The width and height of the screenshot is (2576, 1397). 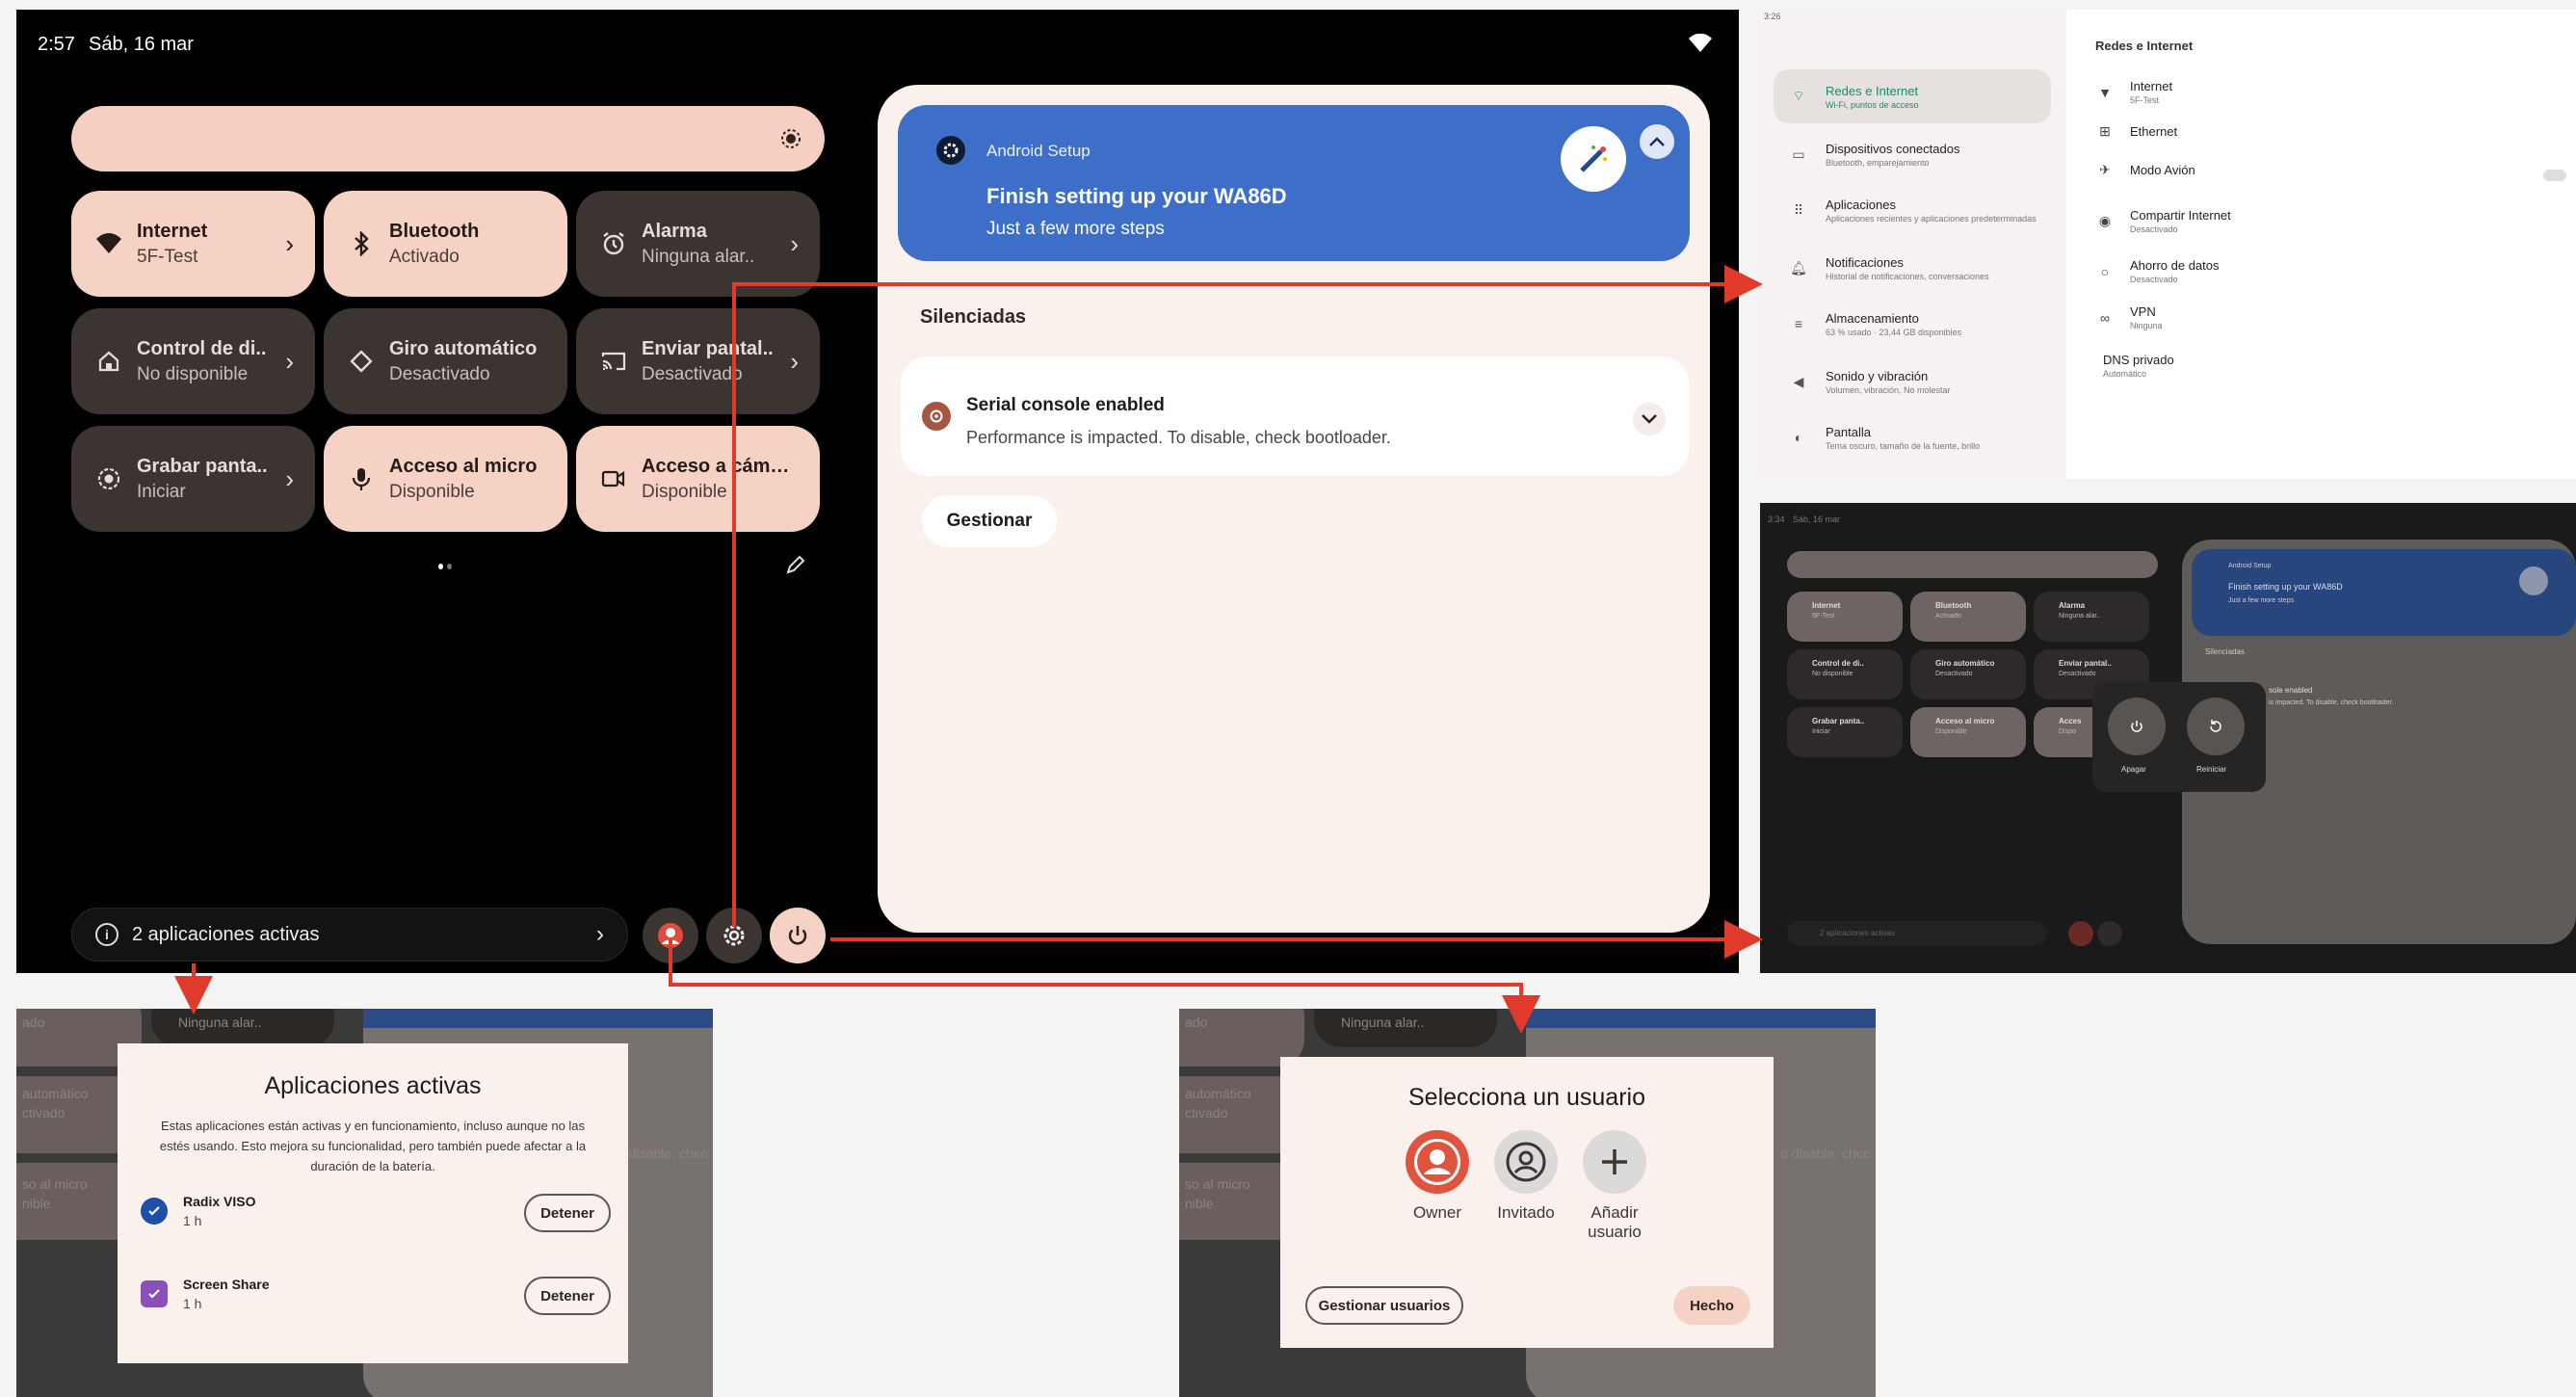 I want to click on arrow-user, so click(x=1104, y=986).